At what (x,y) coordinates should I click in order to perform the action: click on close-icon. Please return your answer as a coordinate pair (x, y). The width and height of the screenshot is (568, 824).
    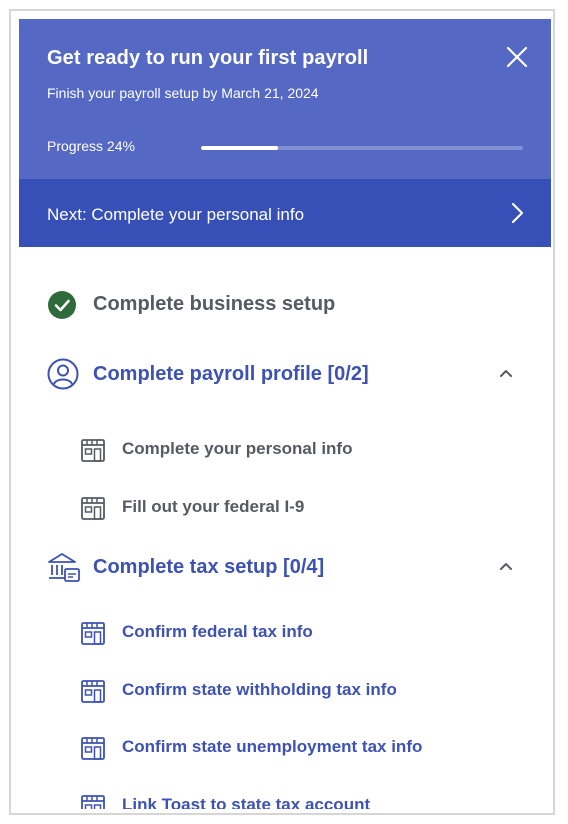
    Looking at the image, I should click on (517, 57).